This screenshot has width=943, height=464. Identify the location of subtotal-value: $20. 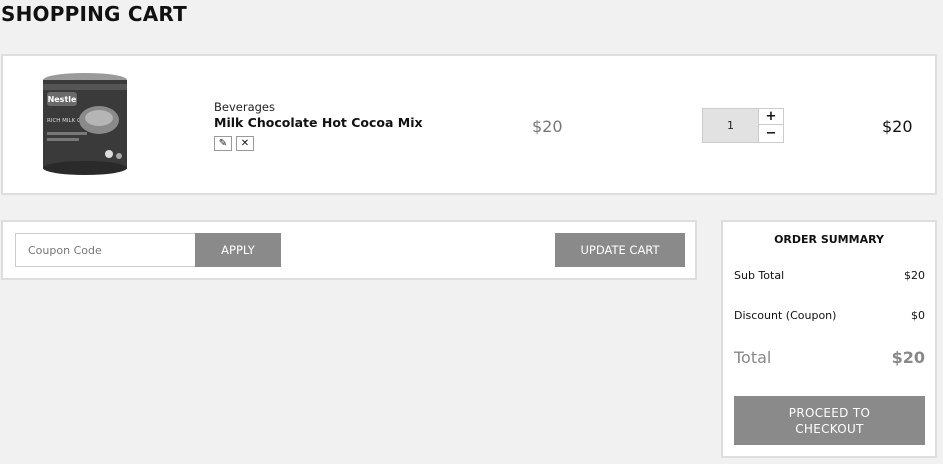
(914, 275).